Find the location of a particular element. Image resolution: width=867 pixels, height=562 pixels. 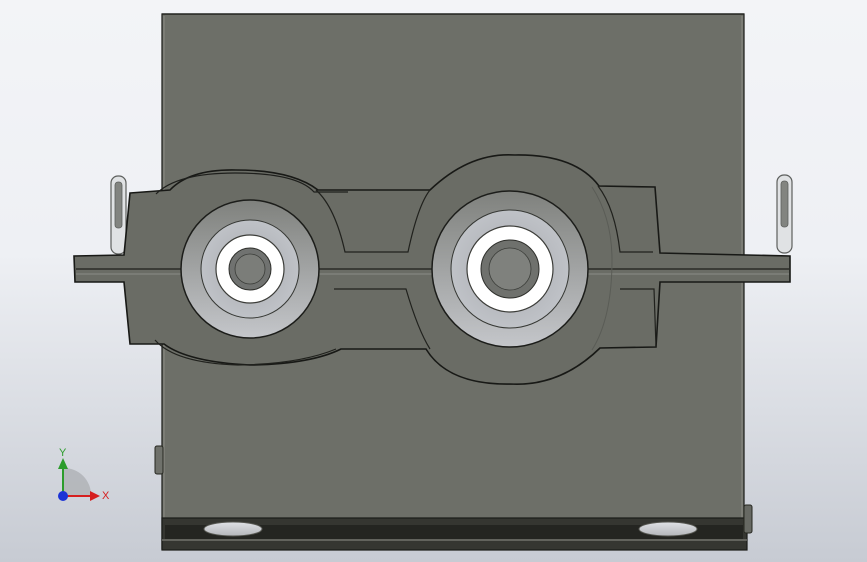

foot-pad-left is located at coordinates (233, 529).